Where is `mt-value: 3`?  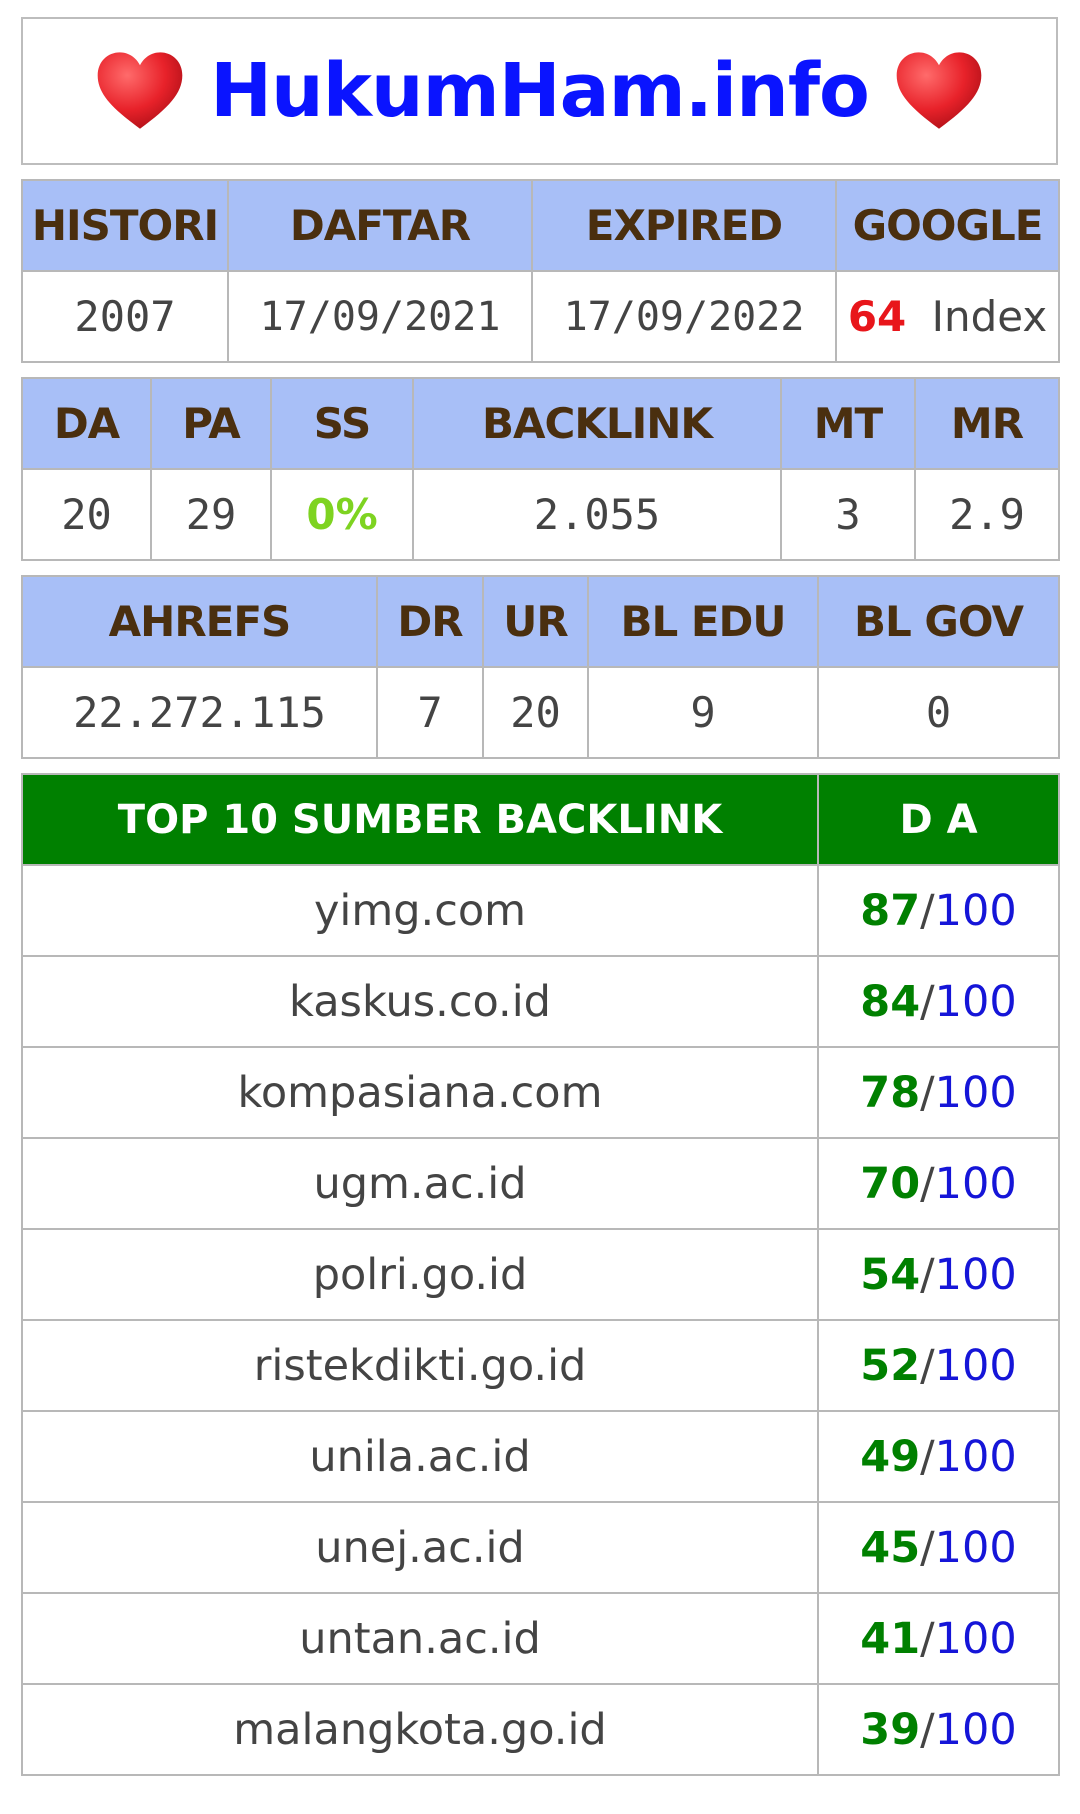 mt-value: 3 is located at coordinates (848, 514).